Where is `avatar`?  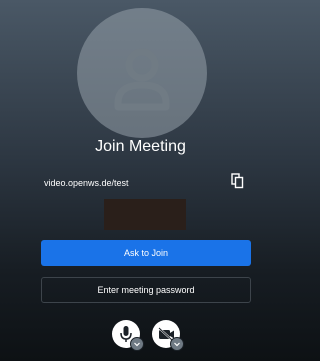 avatar is located at coordinates (142, 73).